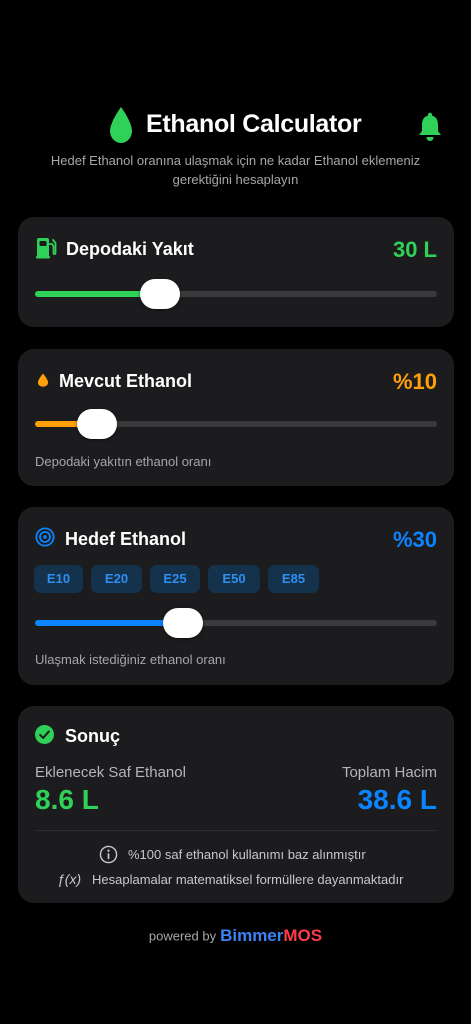  I want to click on current-hint: Depodaki yakıtın ethanol oranı, so click(123, 461).